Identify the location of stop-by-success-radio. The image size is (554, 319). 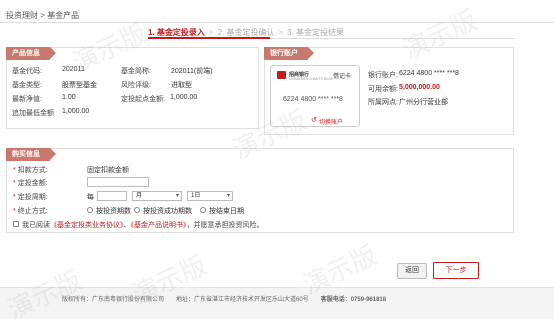
(137, 210).